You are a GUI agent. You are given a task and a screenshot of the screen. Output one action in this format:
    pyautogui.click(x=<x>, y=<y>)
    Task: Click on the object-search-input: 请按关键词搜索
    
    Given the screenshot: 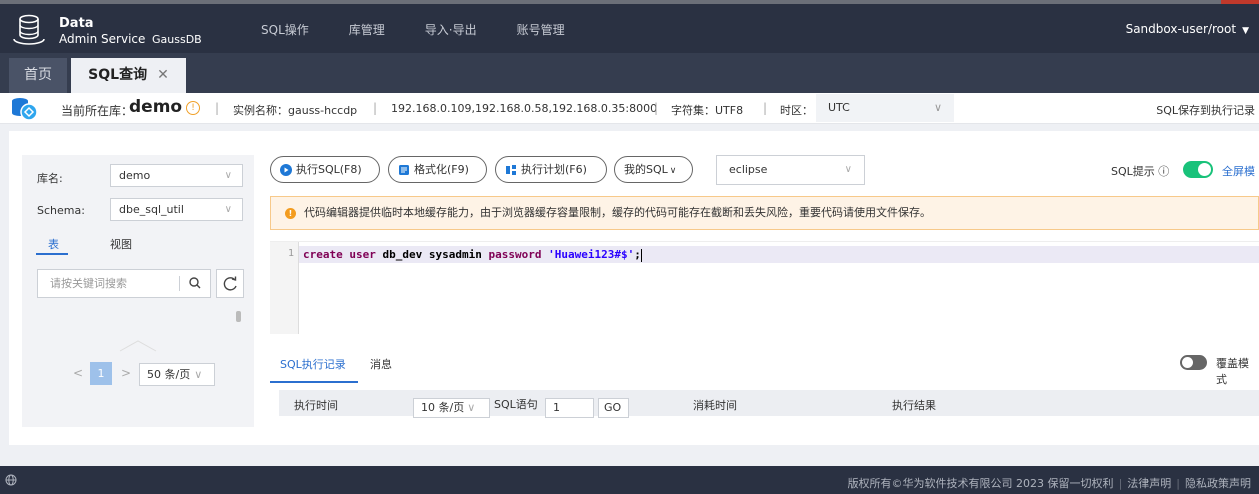 What is the action you would take?
    pyautogui.click(x=124, y=283)
    